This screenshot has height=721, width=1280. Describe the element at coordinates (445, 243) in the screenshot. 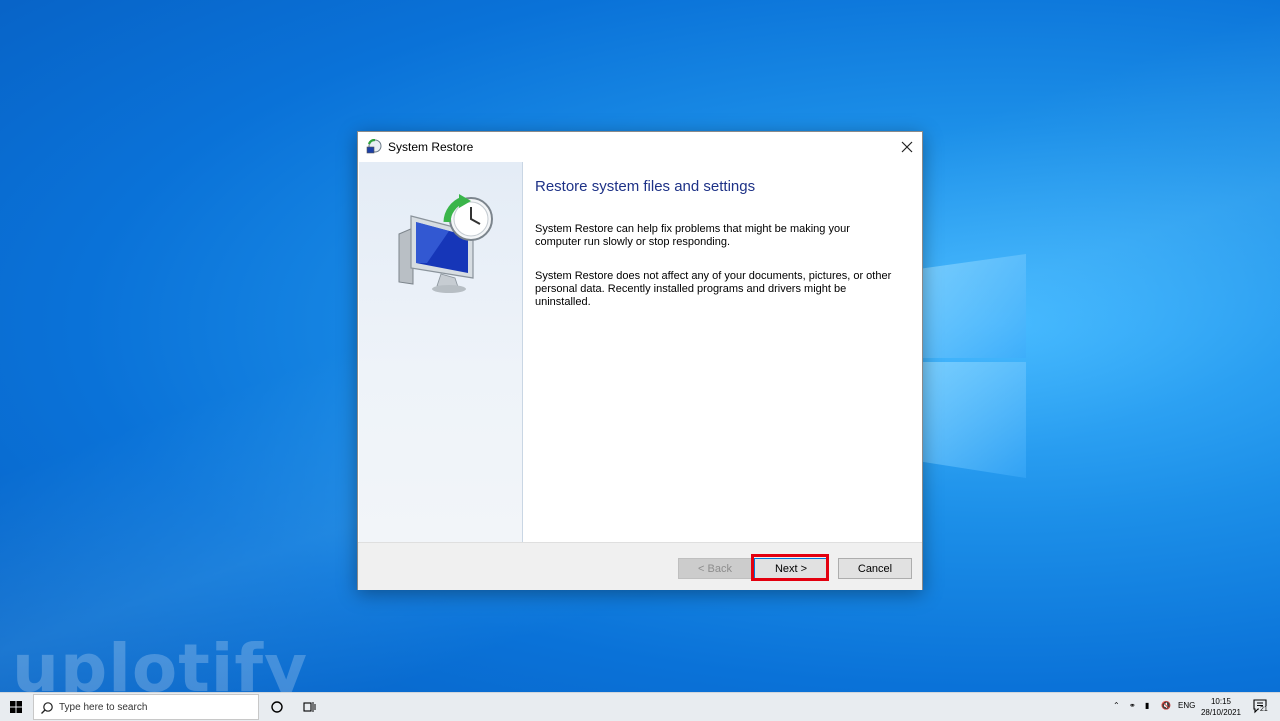

I see `system-restore-hero-icon` at that location.